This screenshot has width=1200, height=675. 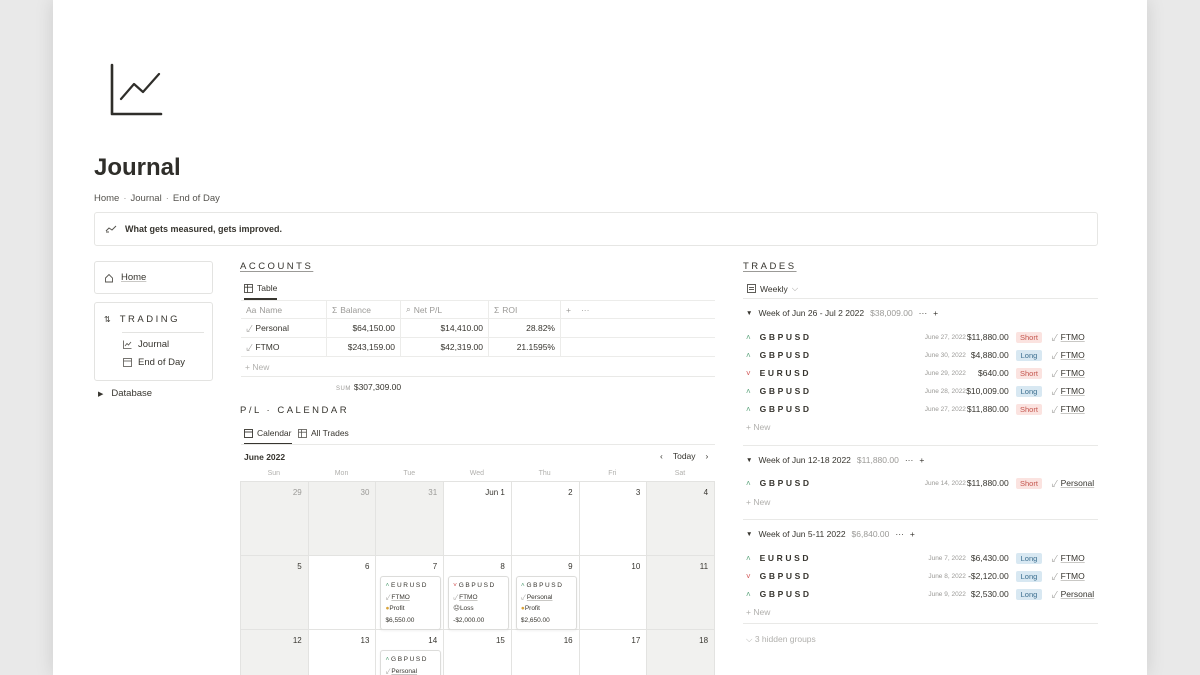 What do you see at coordinates (681, 593) in the screenshot?
I see `calendar-day: 11` at bounding box center [681, 593].